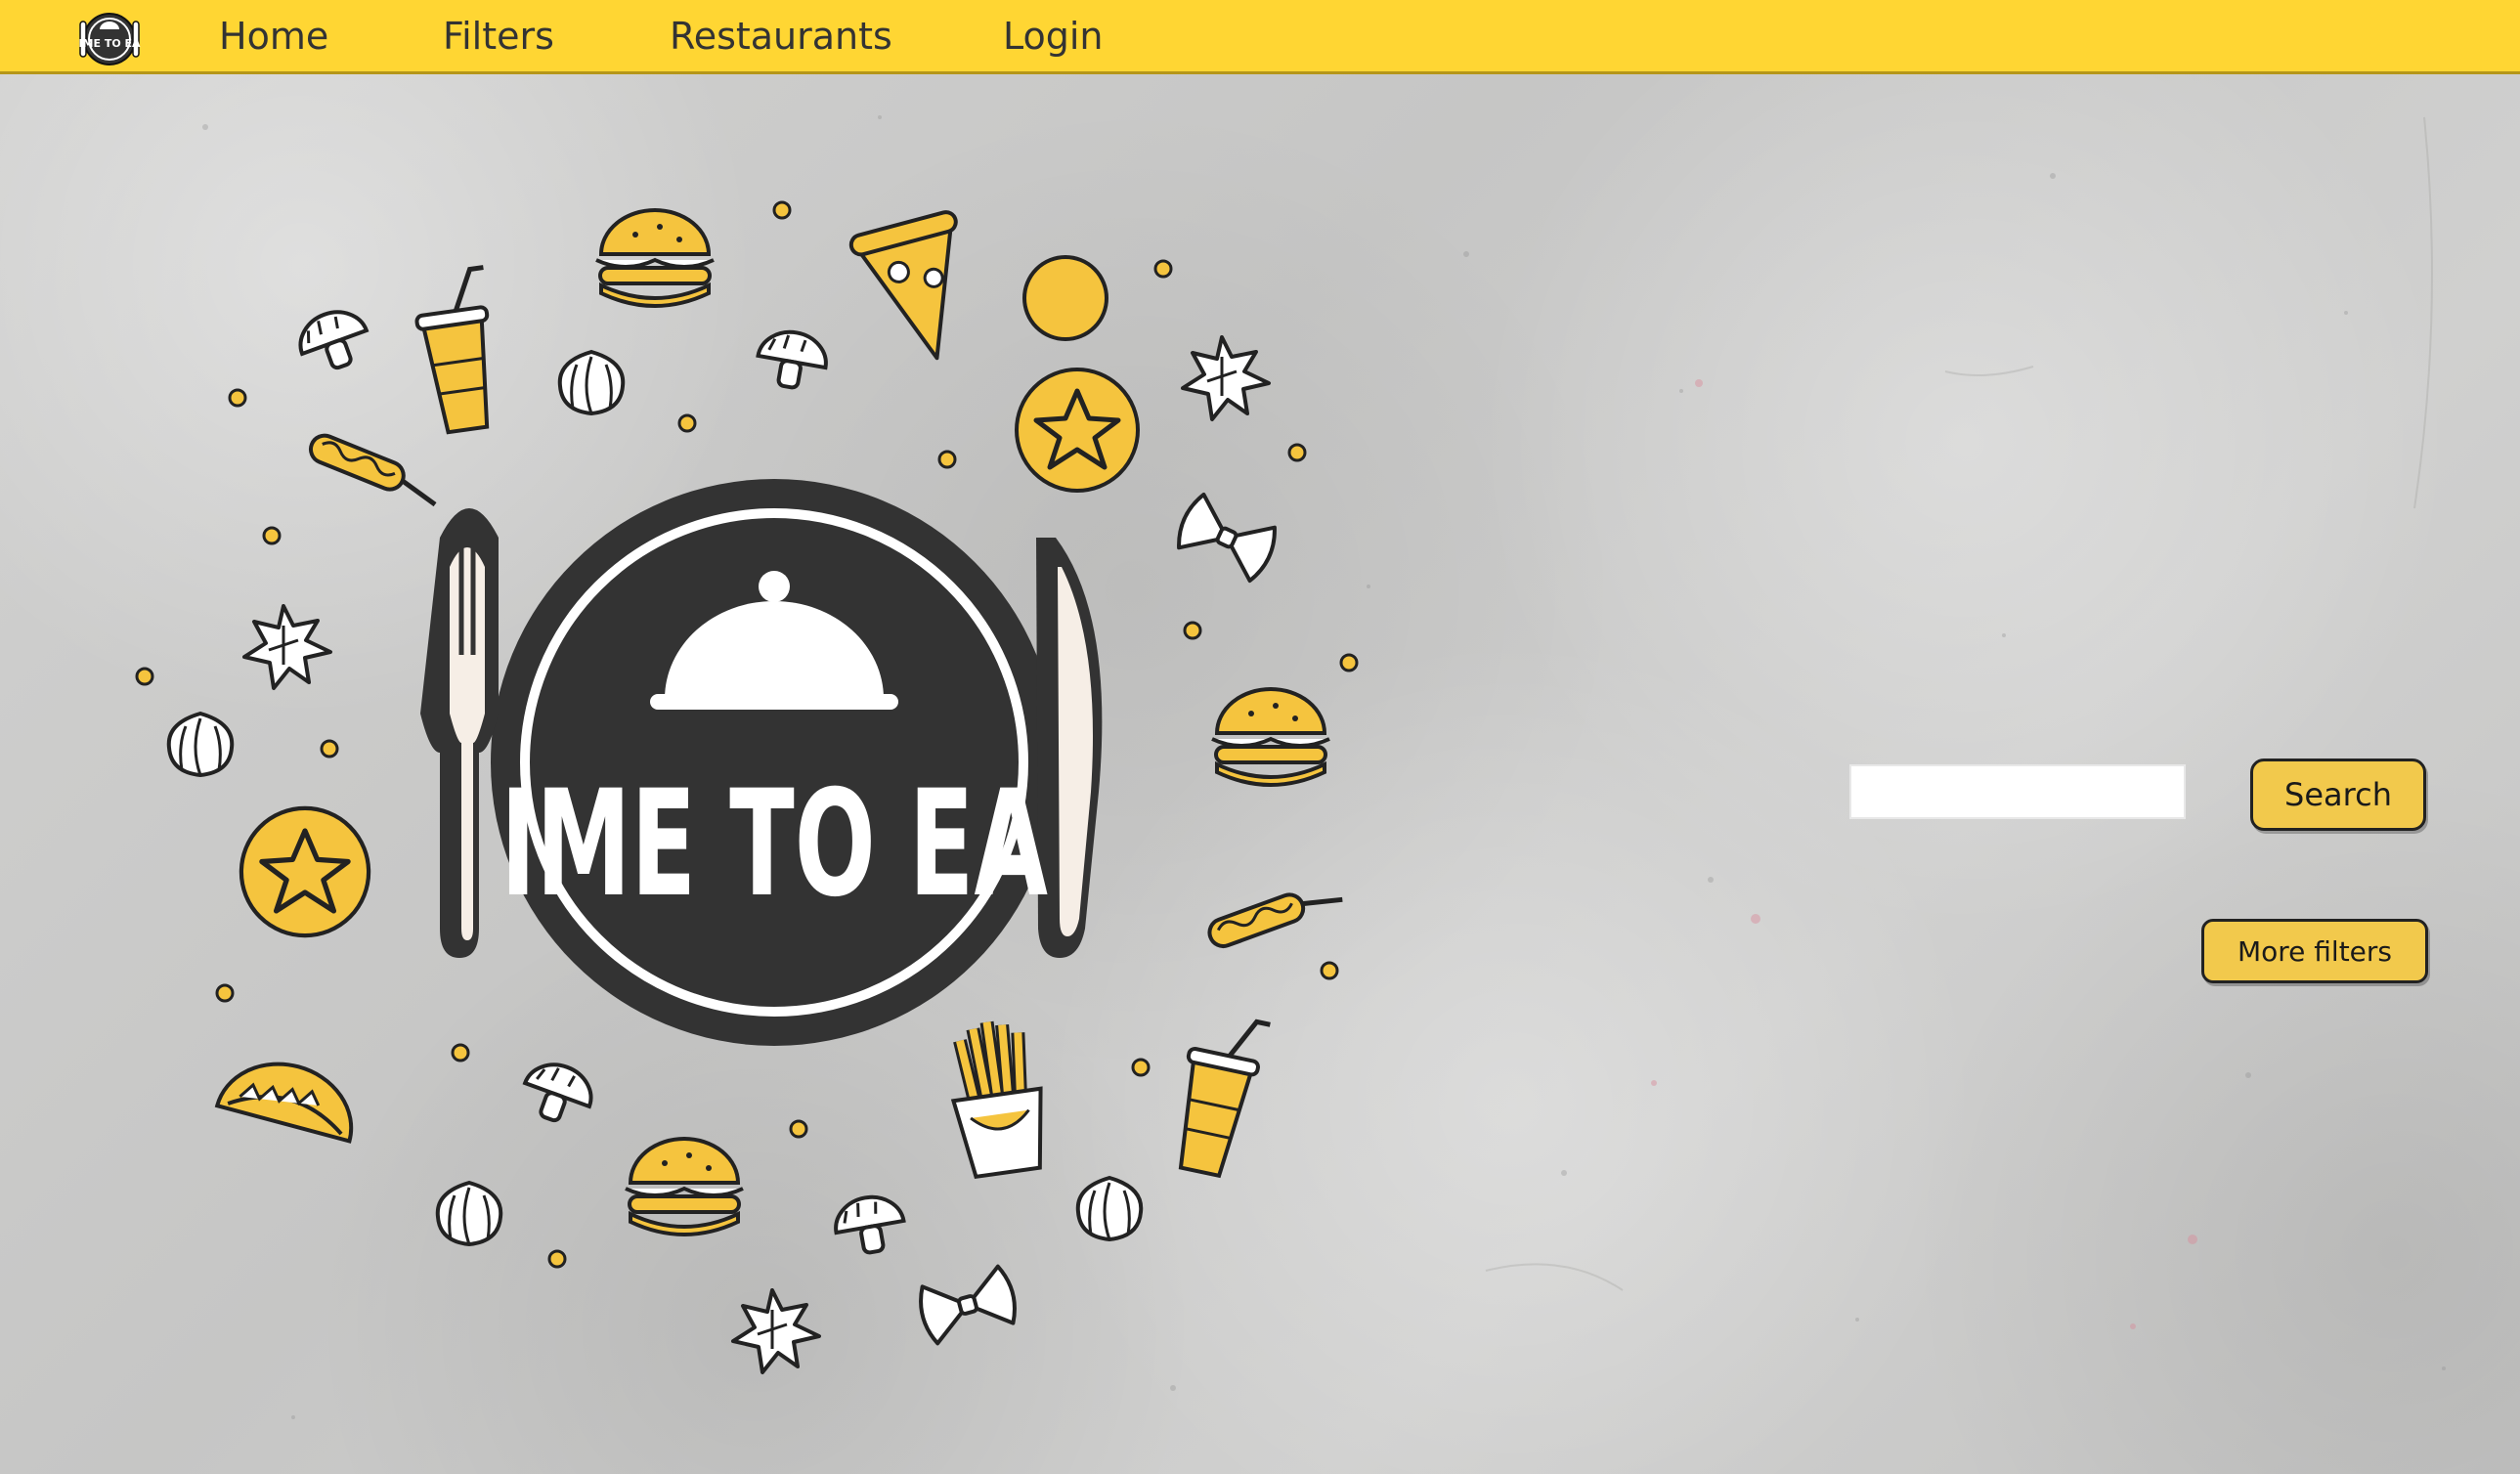 The height and width of the screenshot is (1474, 2520). What do you see at coordinates (1053, 36) in the screenshot?
I see `nav-link-login: Login` at bounding box center [1053, 36].